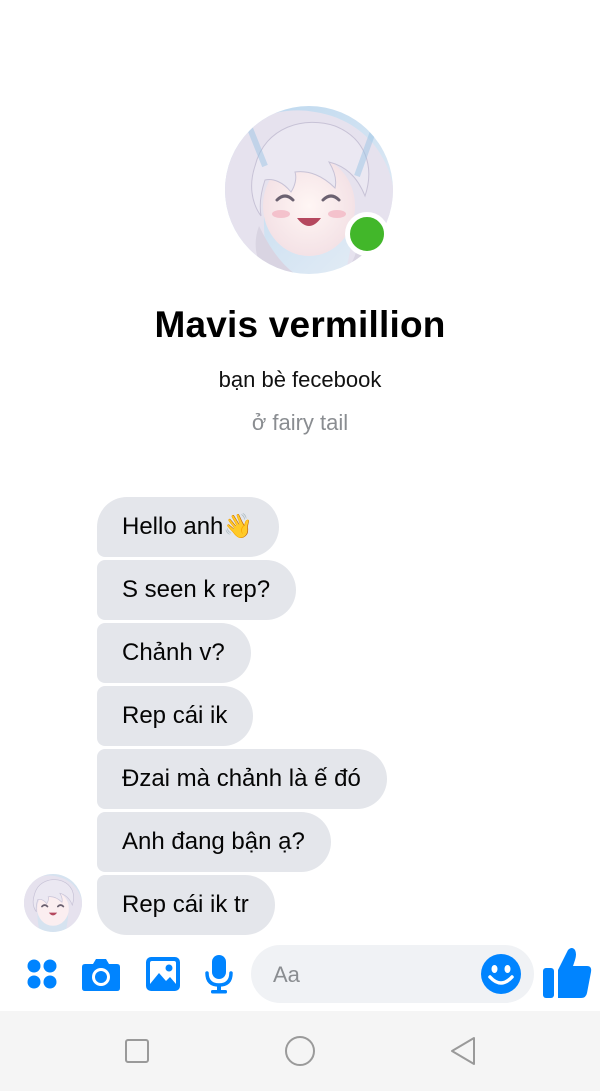  I want to click on gallery-button, so click(163, 974).